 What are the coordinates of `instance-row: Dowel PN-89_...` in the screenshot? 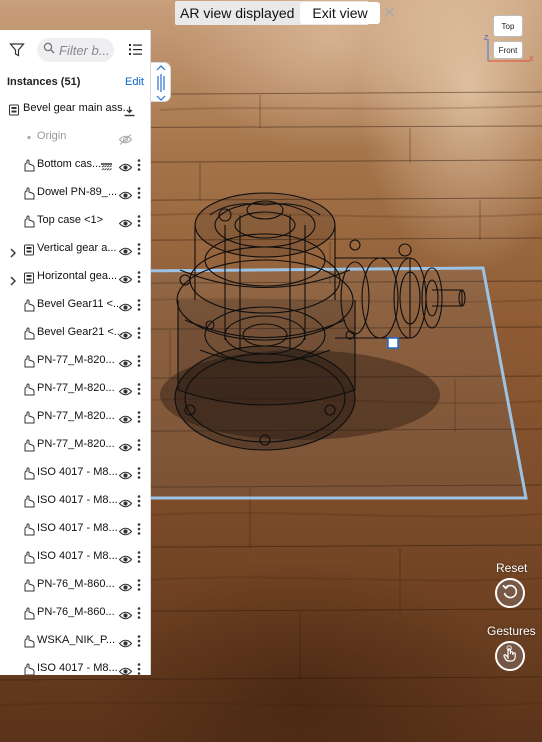 It's located at (75, 194).